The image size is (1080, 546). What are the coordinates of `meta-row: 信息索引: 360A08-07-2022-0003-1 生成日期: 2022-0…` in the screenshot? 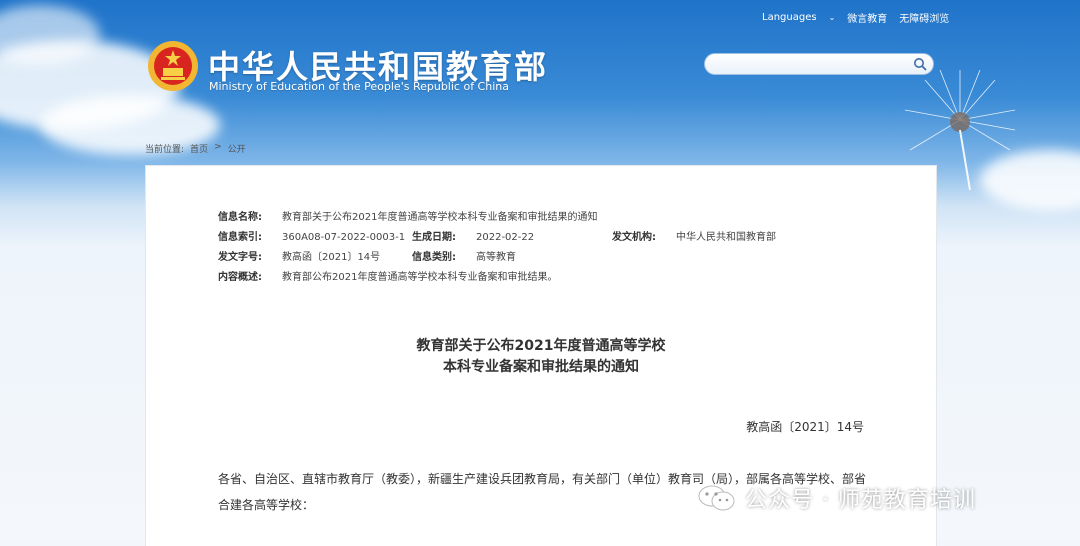 It's located at (497, 238).